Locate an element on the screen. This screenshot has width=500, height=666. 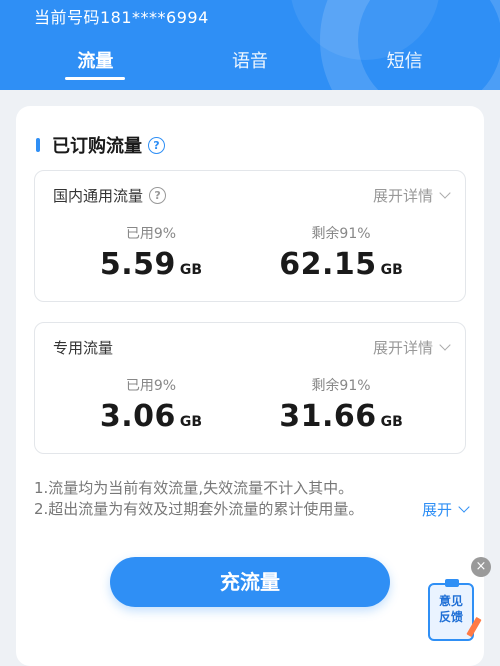
tab-voice: 语音 is located at coordinates (250, 64).